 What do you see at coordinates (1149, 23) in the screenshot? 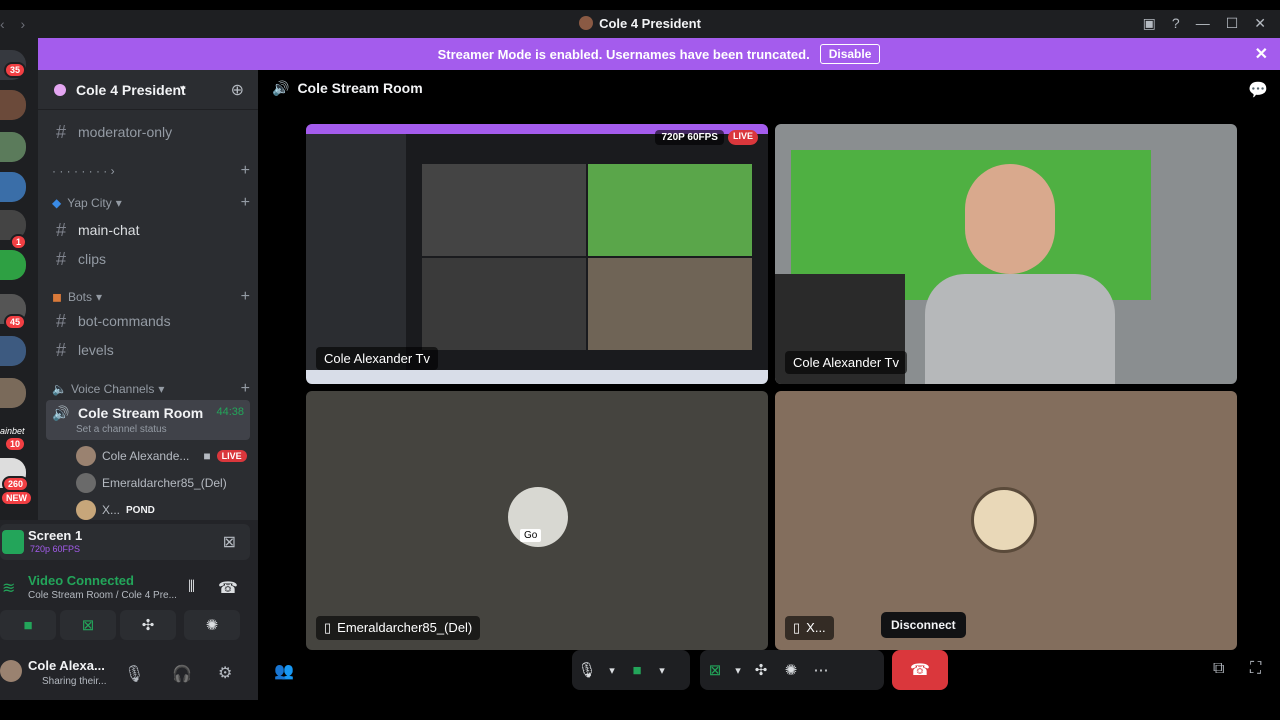
I see `inbox-icon: ▣` at bounding box center [1149, 23].